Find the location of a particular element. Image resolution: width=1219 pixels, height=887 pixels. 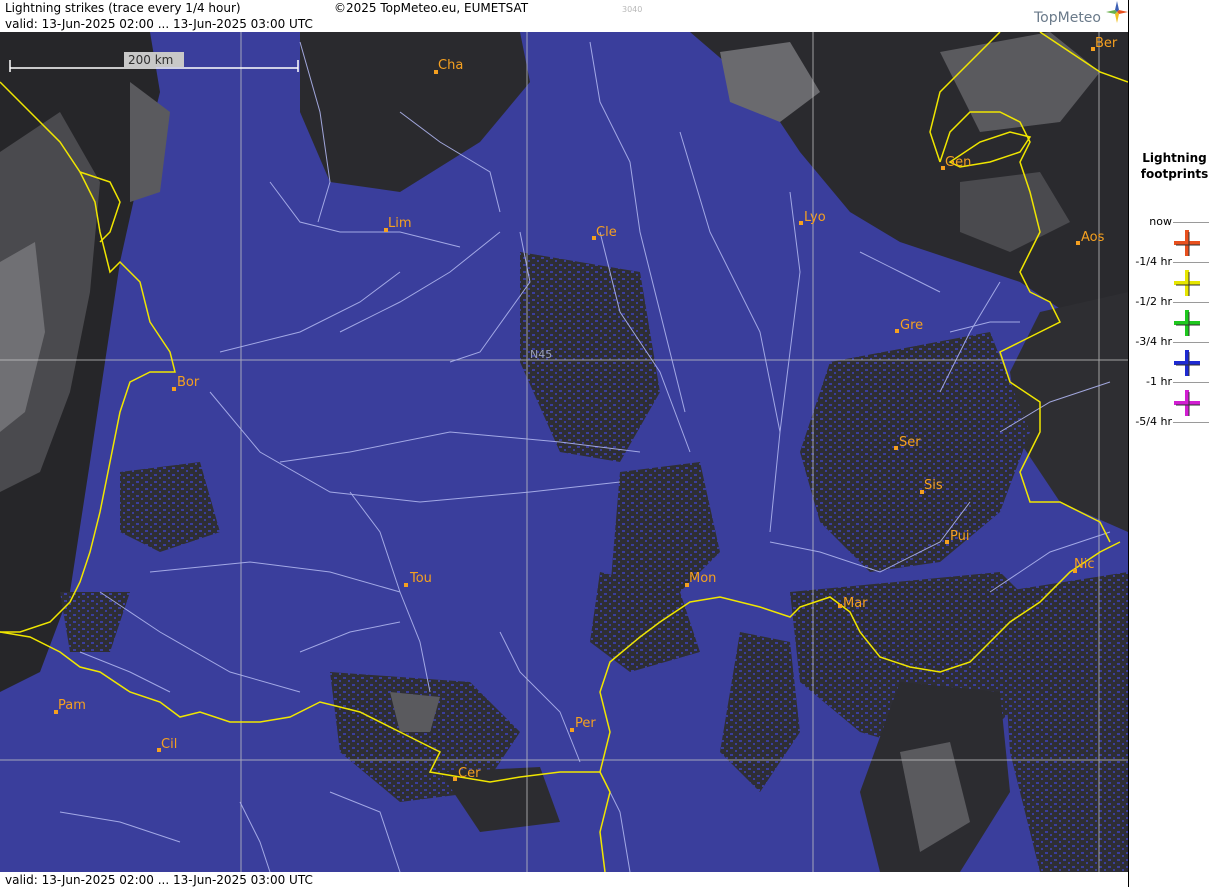

city-marker: Cle is located at coordinates (604, 232).